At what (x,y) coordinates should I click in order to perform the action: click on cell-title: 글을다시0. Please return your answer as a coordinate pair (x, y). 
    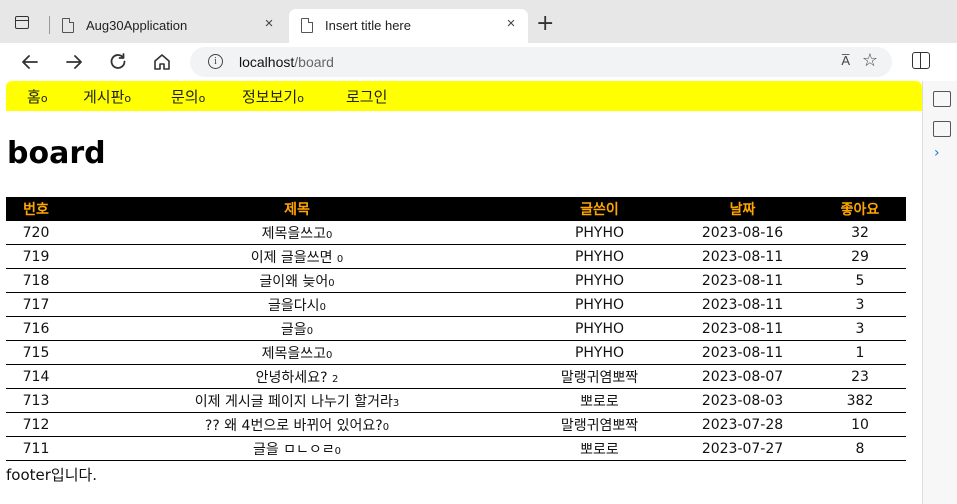
    Looking at the image, I should click on (297, 304).